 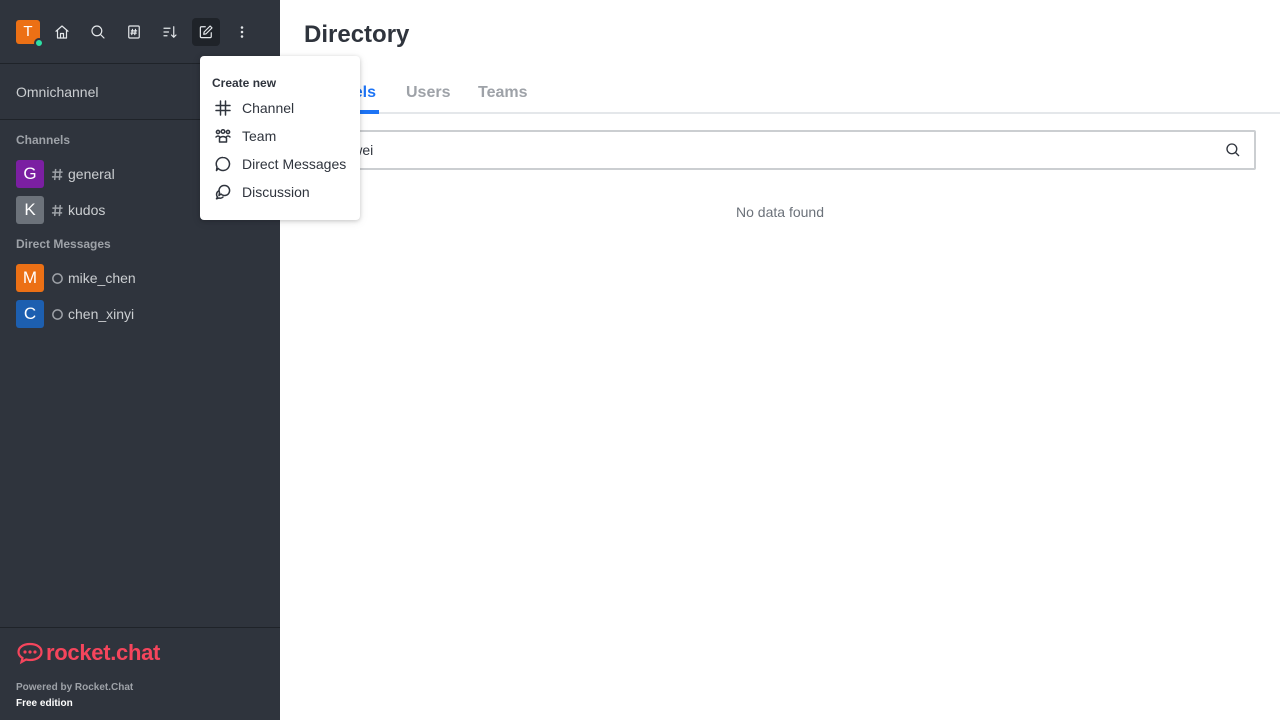 I want to click on menu-item-label: Channel, so click(x=268, y=108).